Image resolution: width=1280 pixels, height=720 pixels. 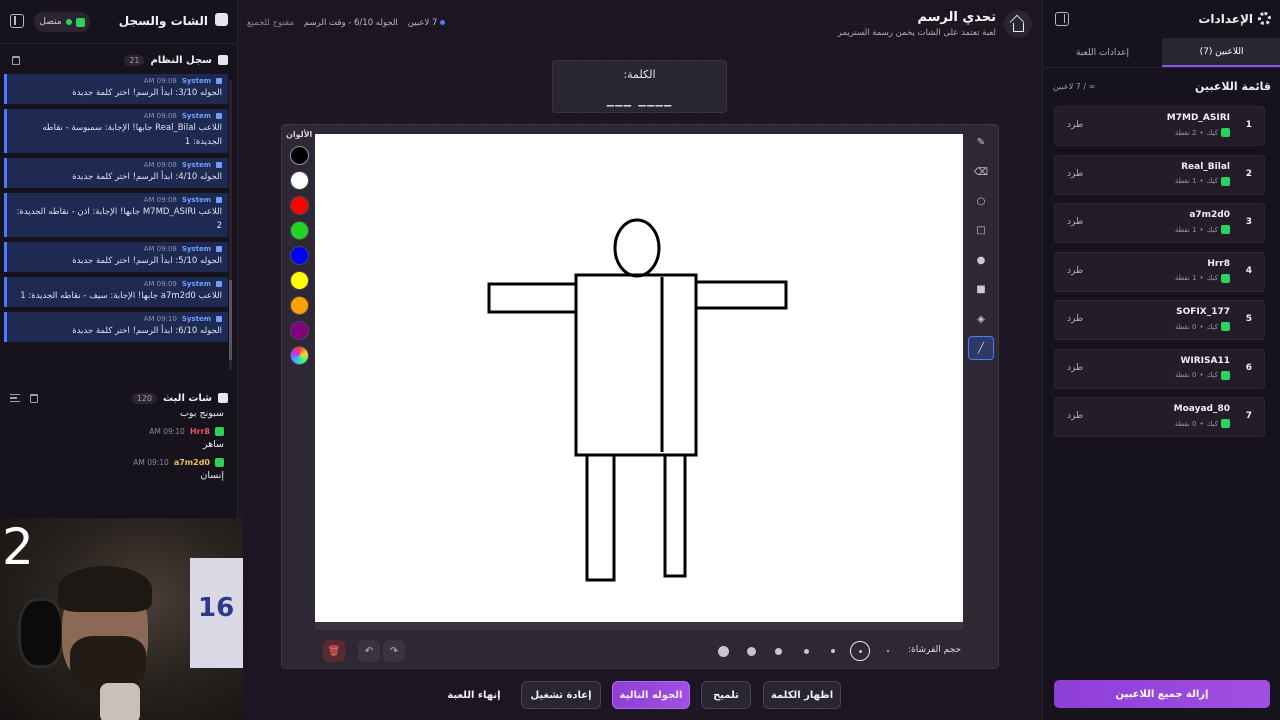 What do you see at coordinates (160, 116) in the screenshot?
I see `log-time: 09:08 AM` at bounding box center [160, 116].